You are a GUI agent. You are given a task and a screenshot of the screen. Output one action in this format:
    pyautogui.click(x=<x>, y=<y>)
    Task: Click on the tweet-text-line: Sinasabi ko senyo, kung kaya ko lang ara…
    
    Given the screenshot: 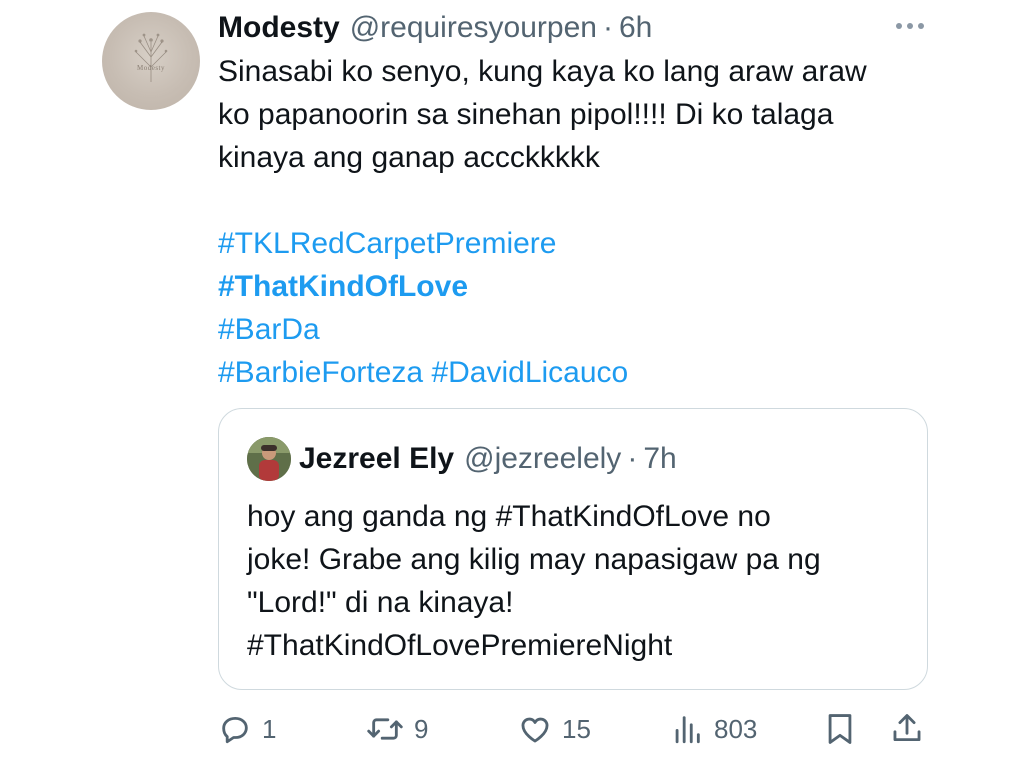 What is the action you would take?
    pyautogui.click(x=542, y=71)
    